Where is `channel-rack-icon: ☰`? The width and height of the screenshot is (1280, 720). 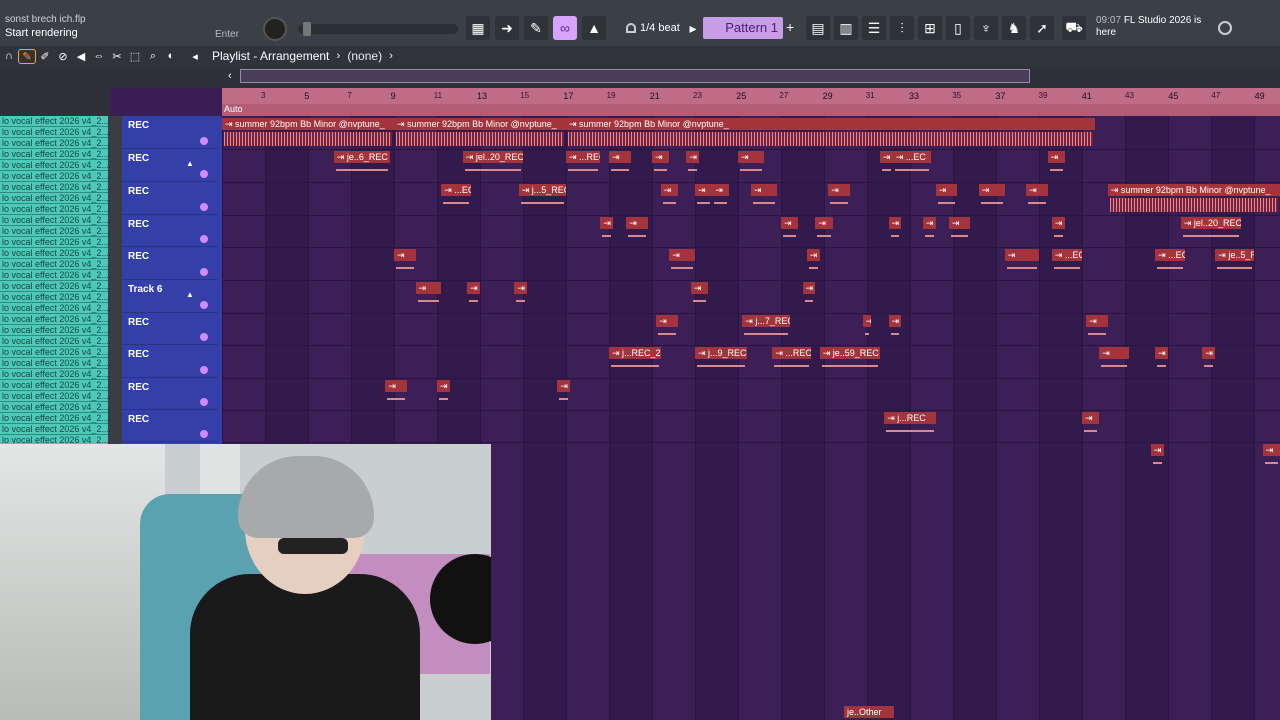
channel-rack-icon: ☰ is located at coordinates (874, 28).